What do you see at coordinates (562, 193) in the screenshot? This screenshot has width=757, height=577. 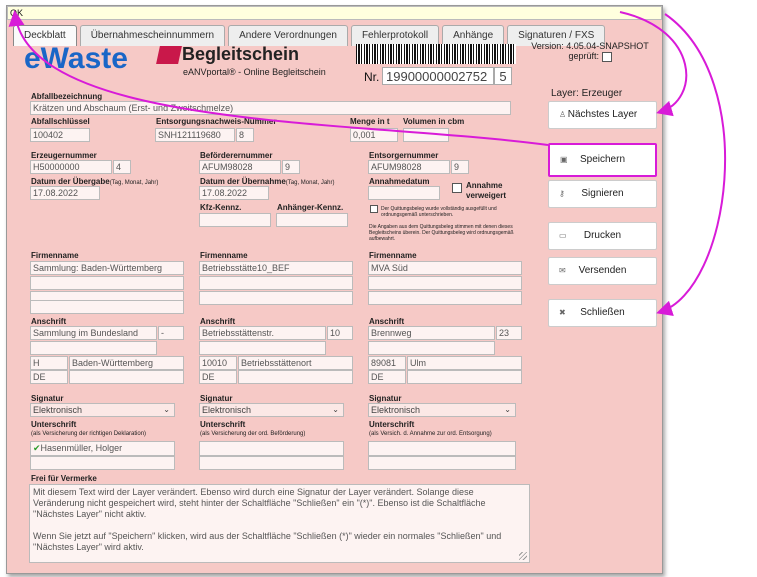 I see `key-icon: ⚷` at bounding box center [562, 193].